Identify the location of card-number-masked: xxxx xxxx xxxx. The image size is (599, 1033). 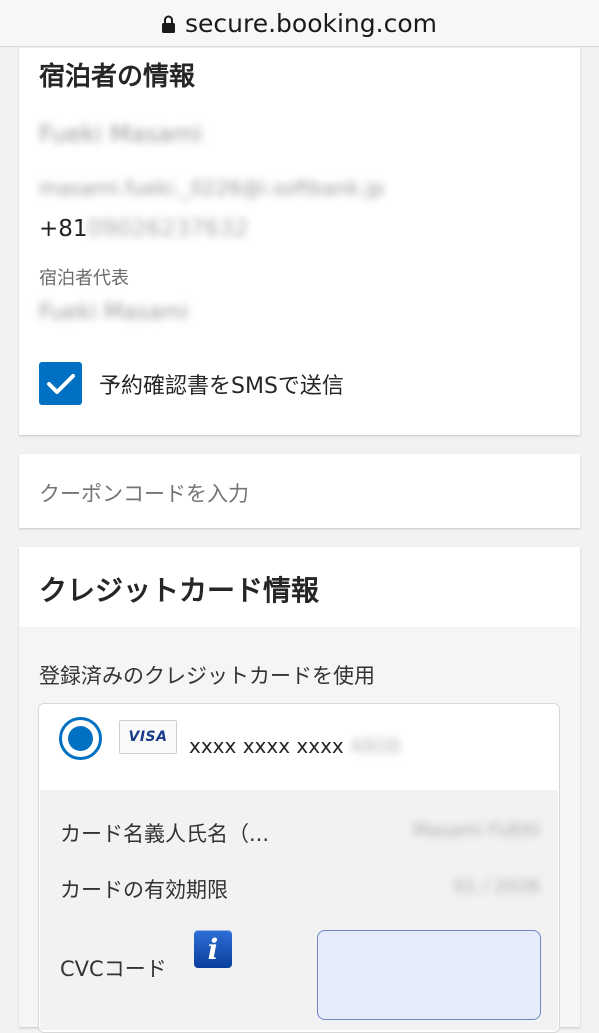
(266, 746).